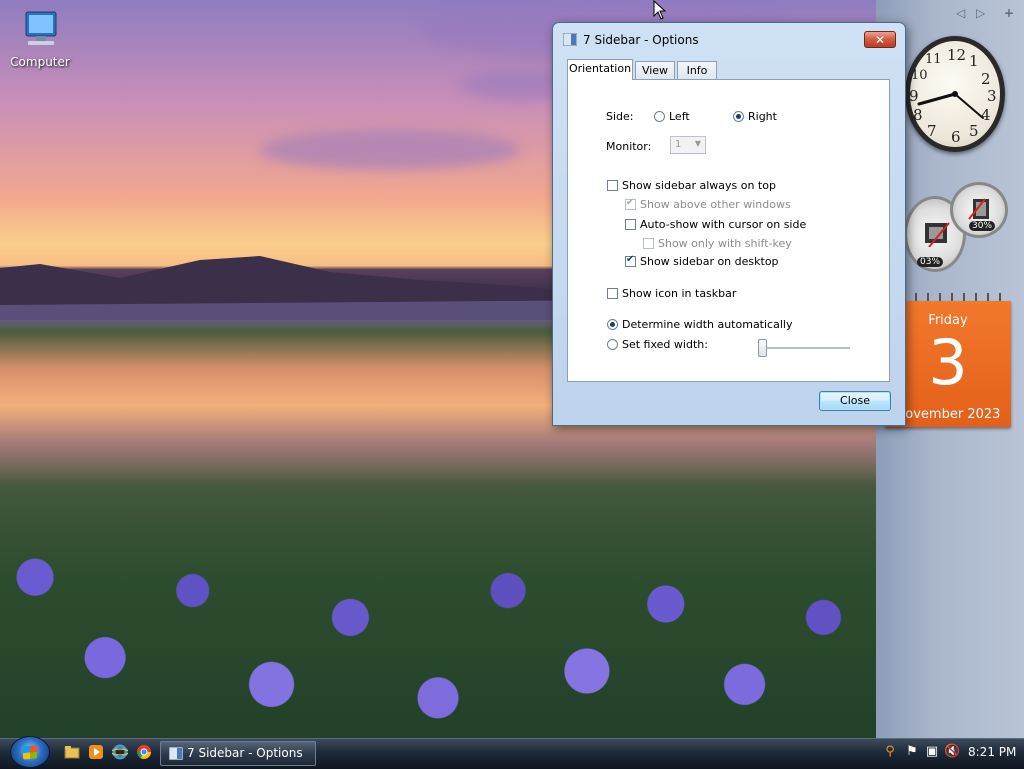 The image size is (1024, 769). Describe the element at coordinates (665, 344) in the screenshot. I see `fixed-width-label: Set fixed width:` at that location.